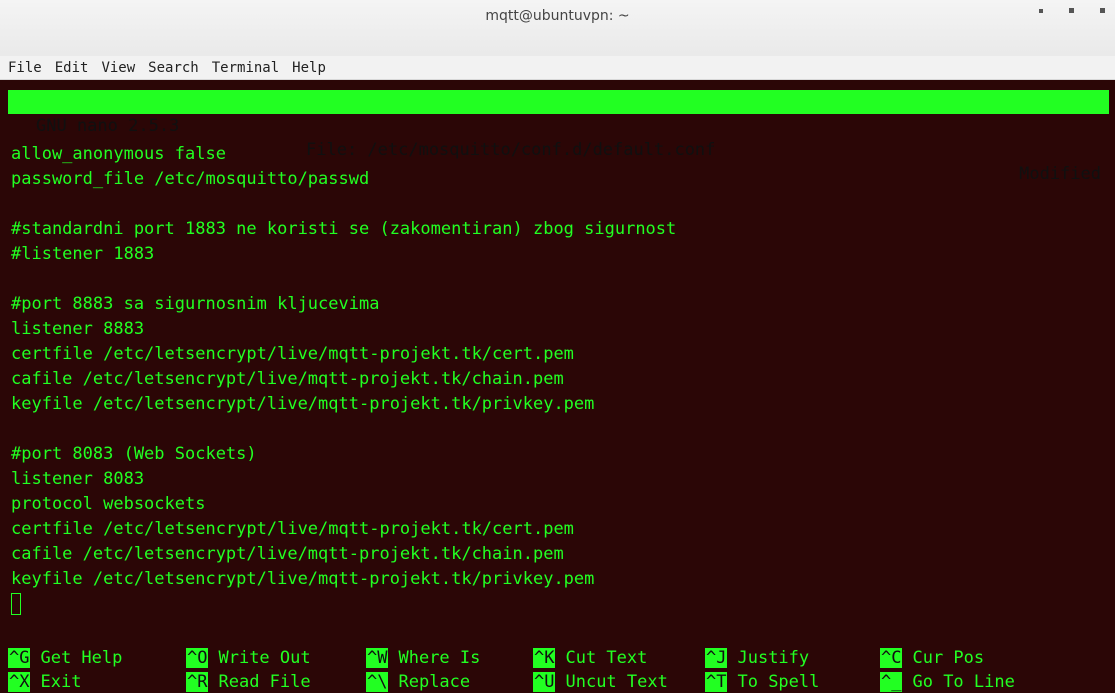  I want to click on shortcut-replace: ^\ Replace, so click(418, 681).